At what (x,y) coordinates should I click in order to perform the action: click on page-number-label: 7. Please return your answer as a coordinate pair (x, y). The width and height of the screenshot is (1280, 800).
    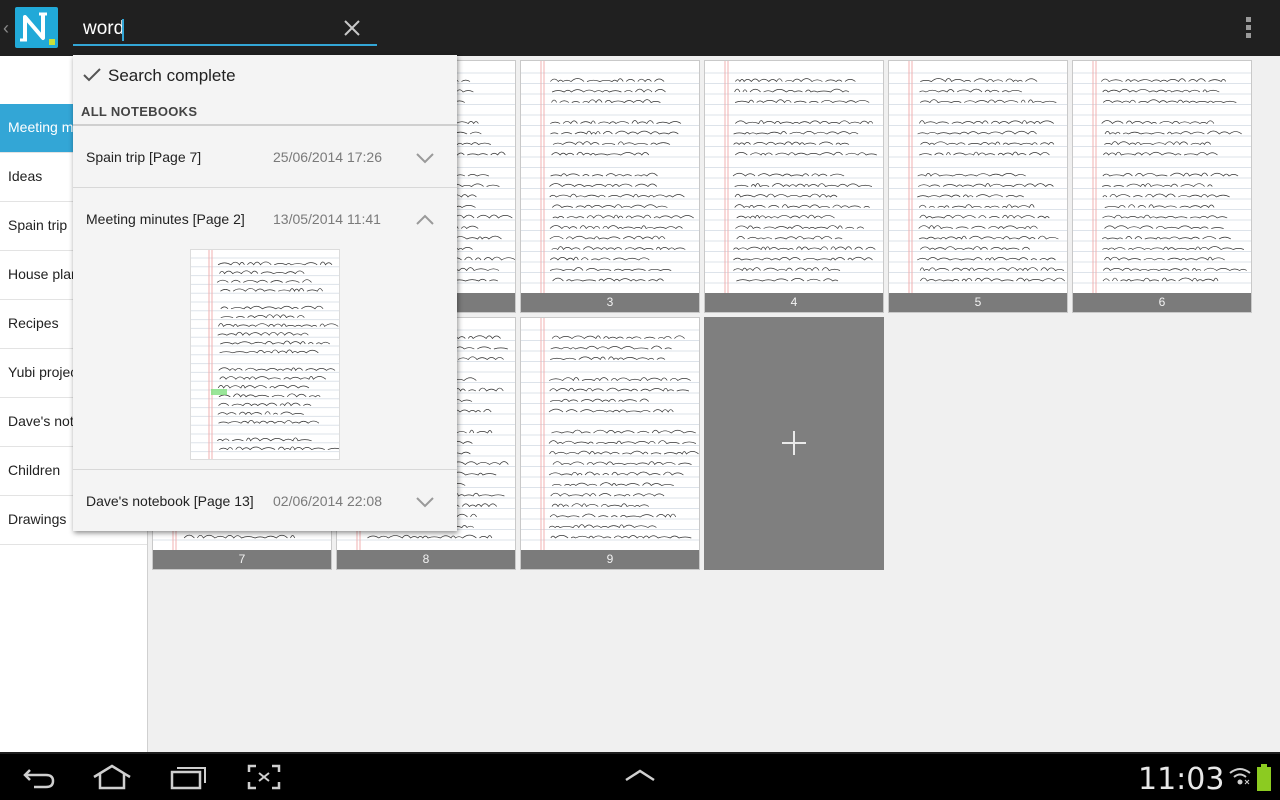
    Looking at the image, I should click on (242, 559).